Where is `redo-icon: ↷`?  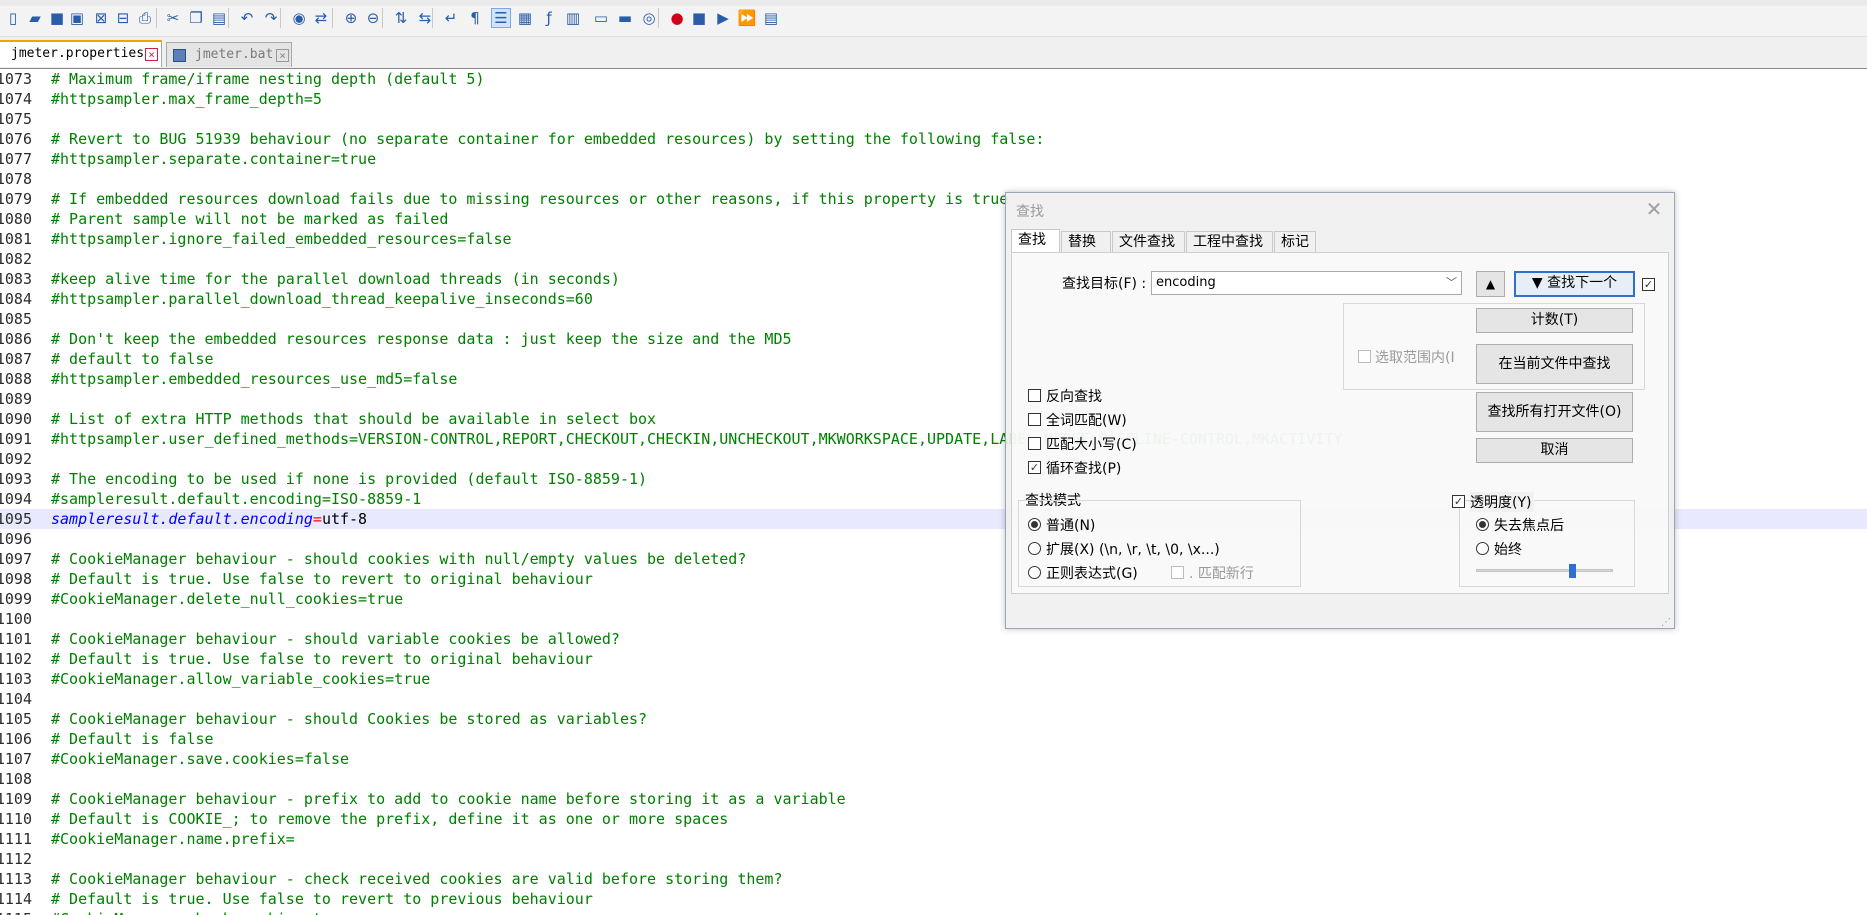
redo-icon: ↷ is located at coordinates (271, 18).